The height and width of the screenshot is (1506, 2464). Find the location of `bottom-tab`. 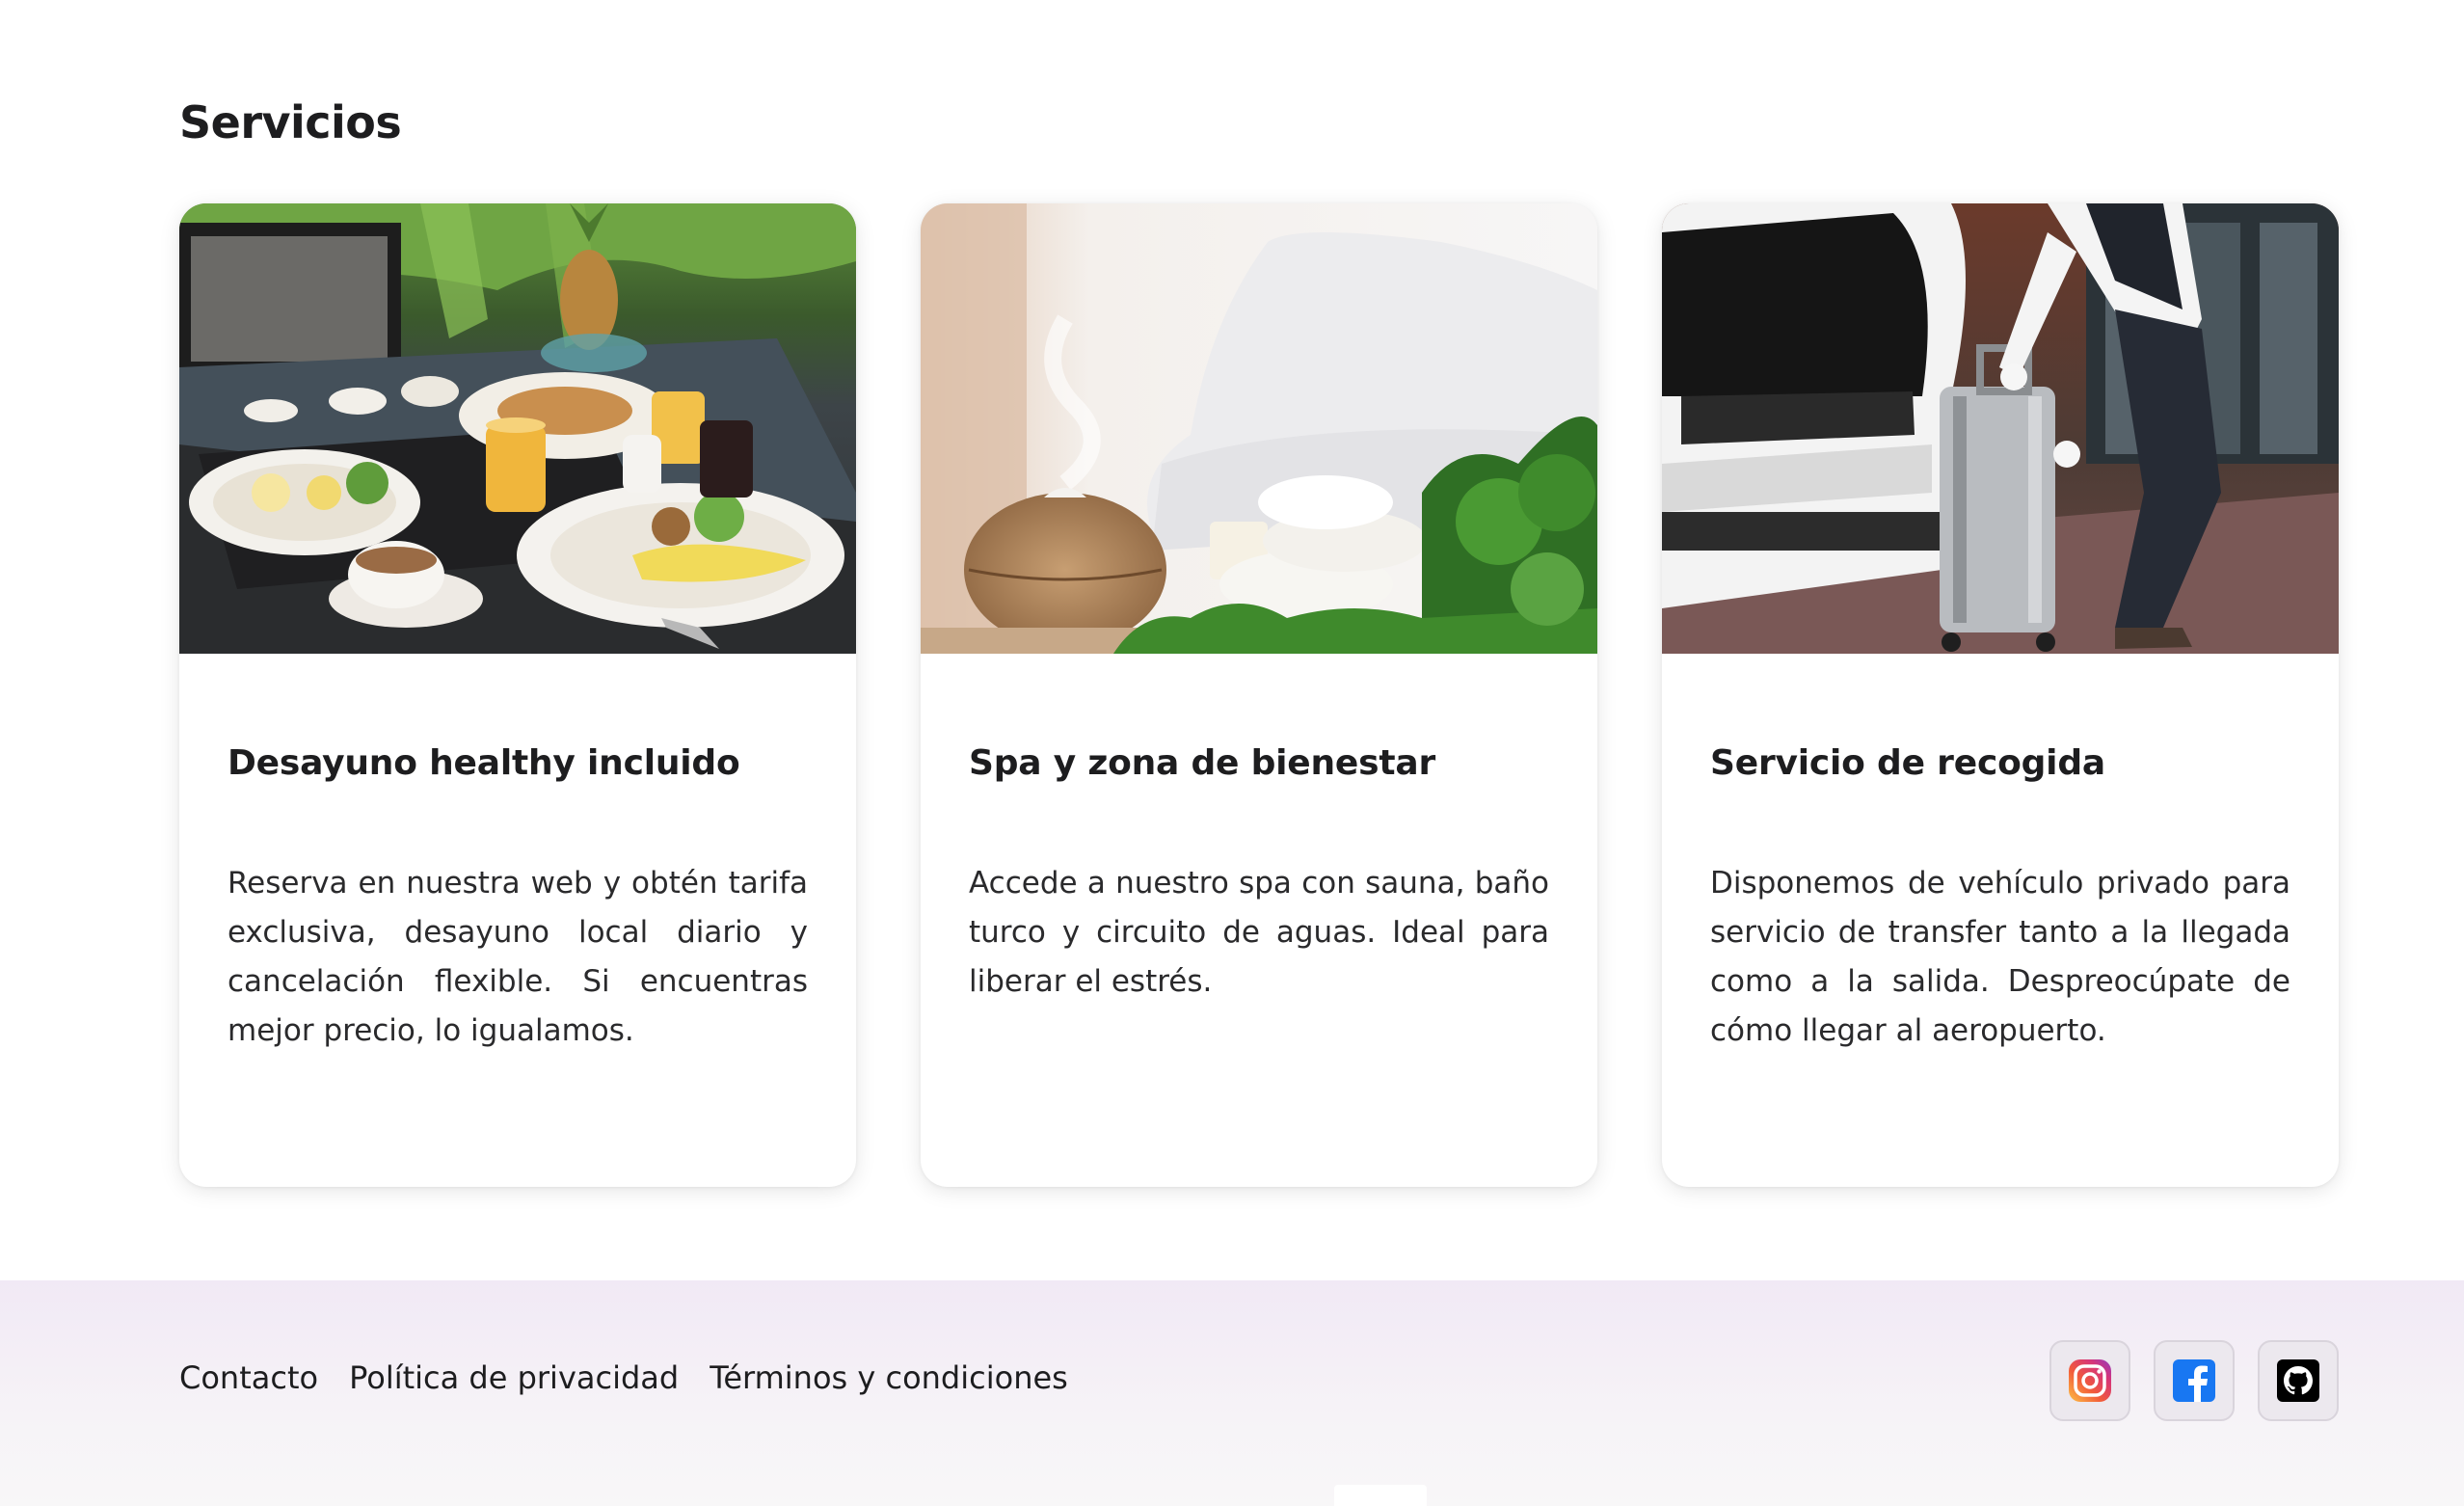

bottom-tab is located at coordinates (1381, 1495).